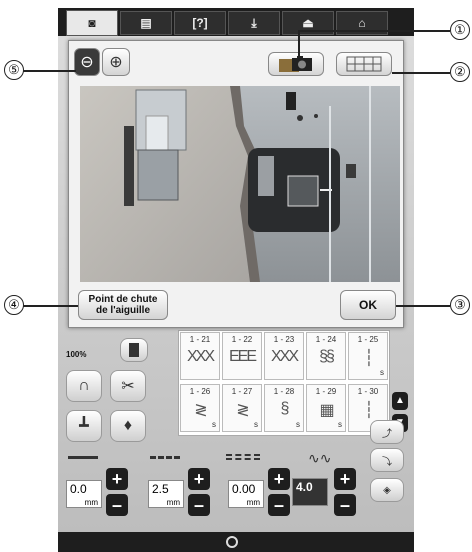  I want to click on document-icon: ▤, so click(146, 23).